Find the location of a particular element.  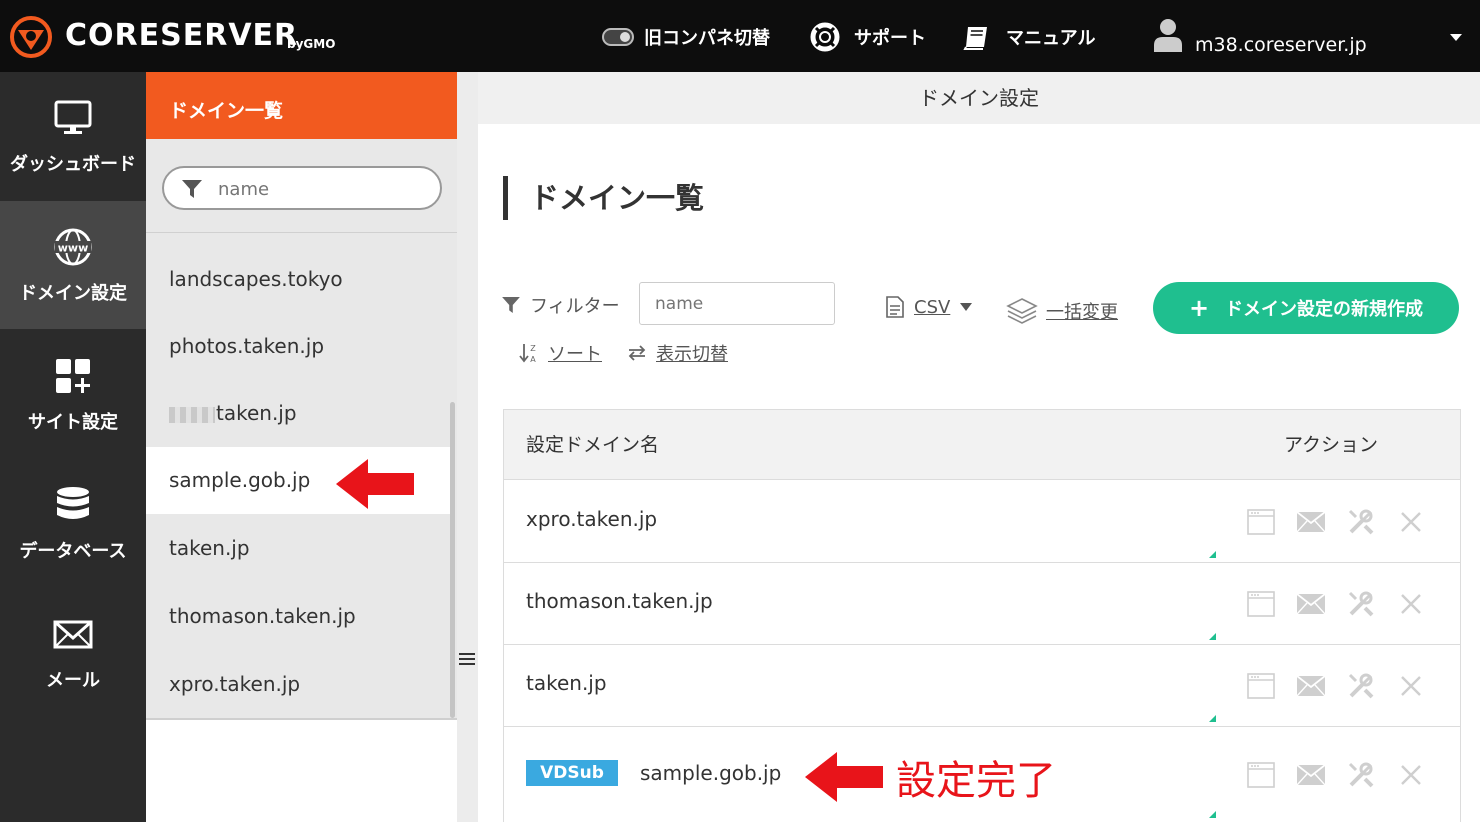

plus-icon: + is located at coordinates (1199, 308).